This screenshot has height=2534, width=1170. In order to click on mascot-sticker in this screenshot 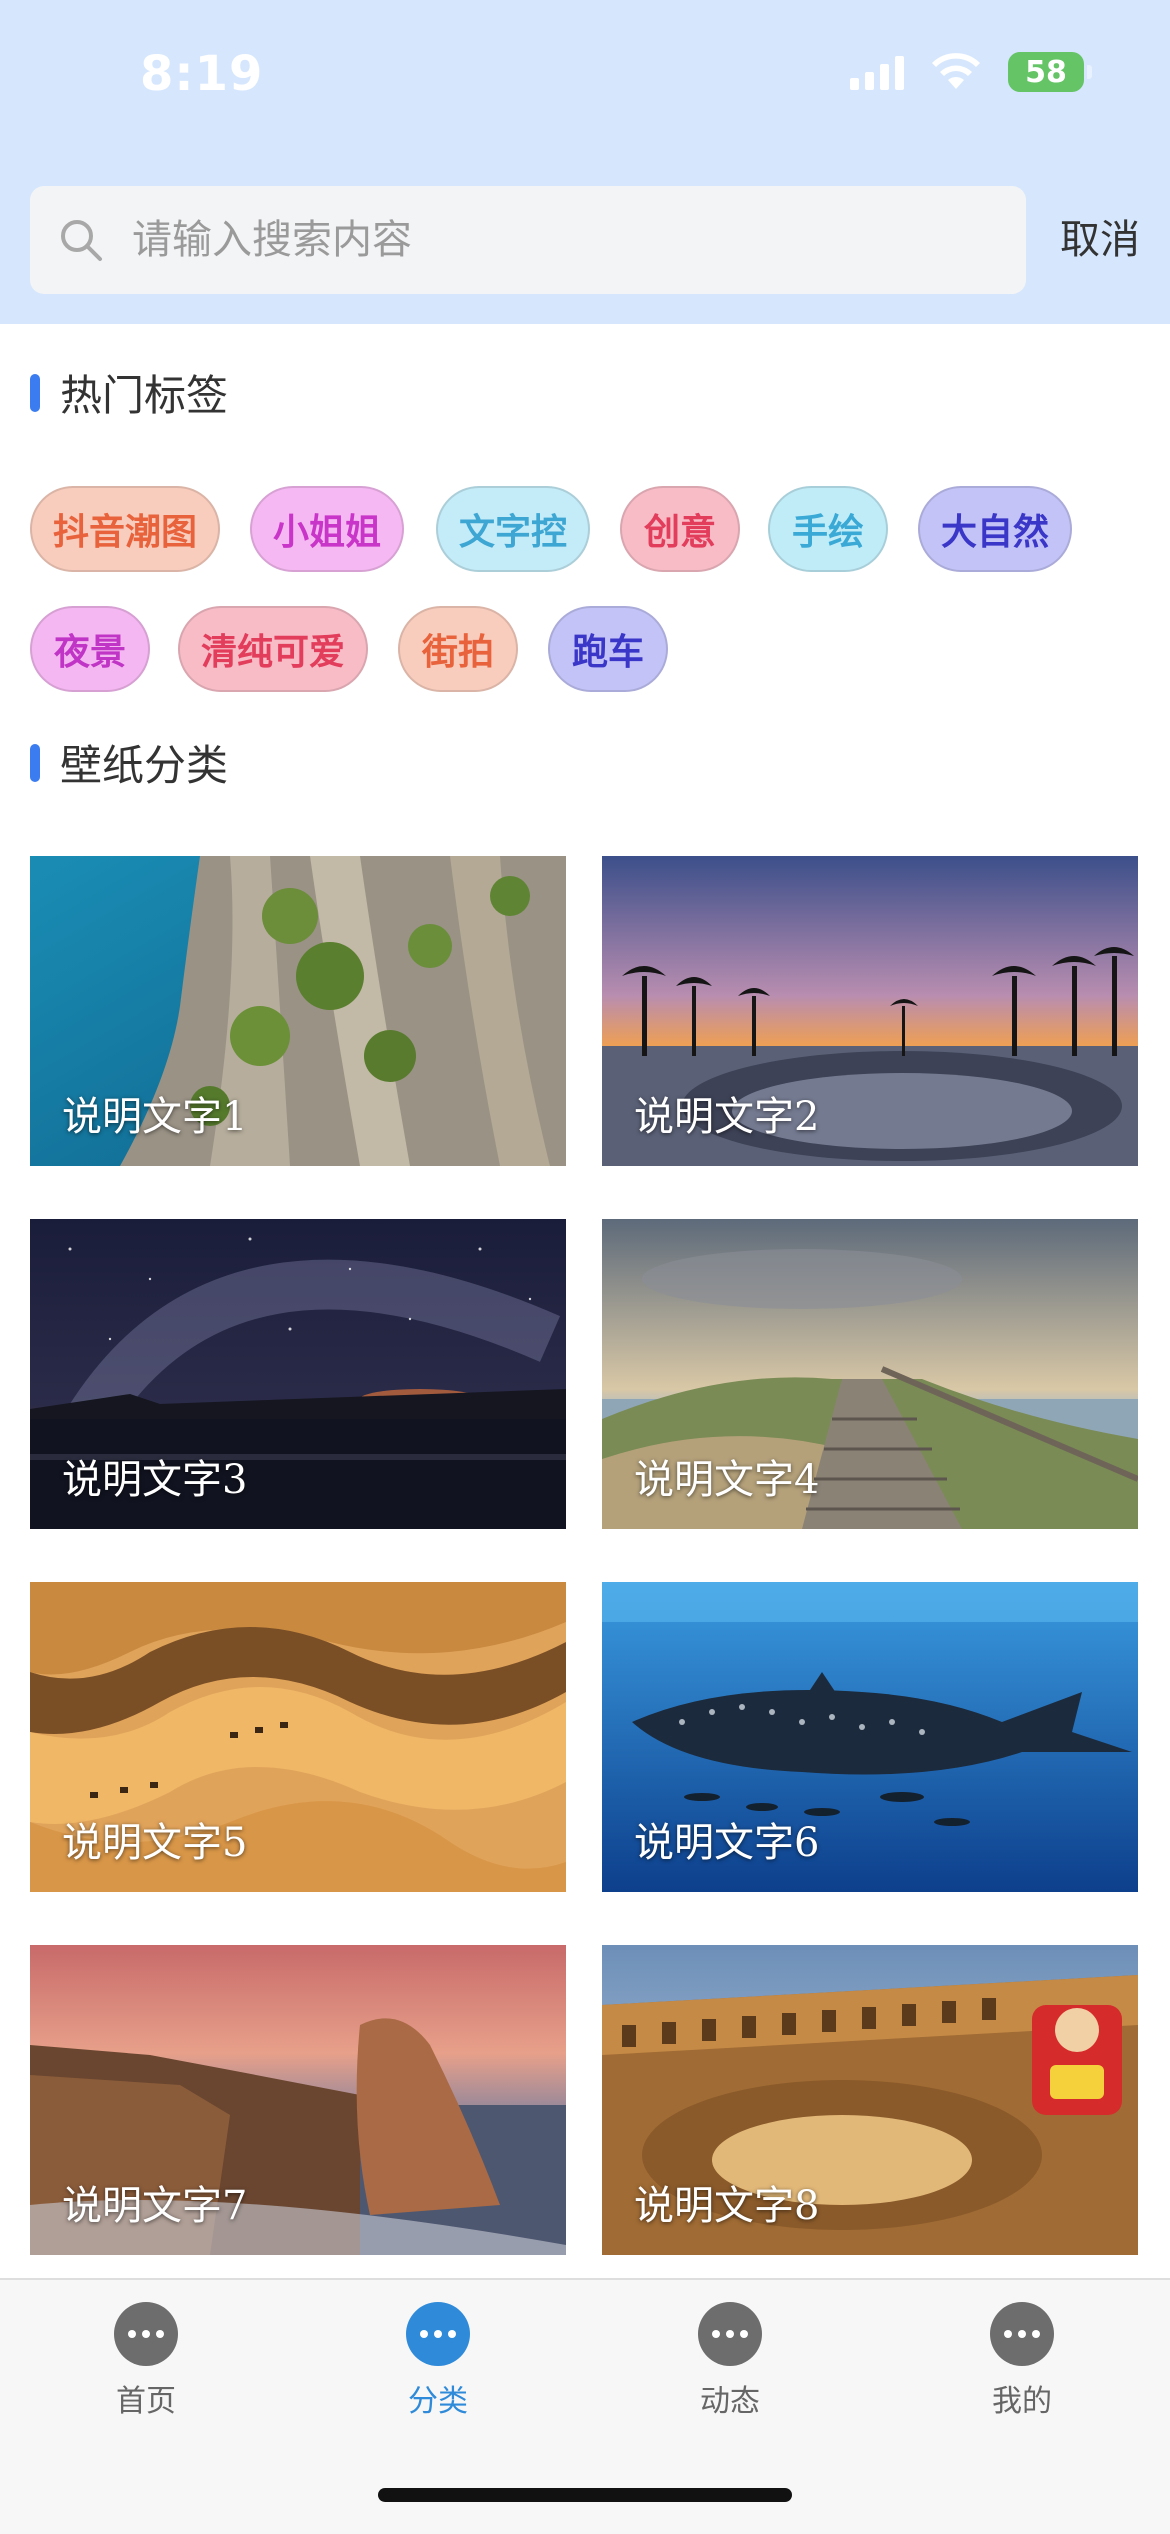, I will do `click(1077, 2060)`.